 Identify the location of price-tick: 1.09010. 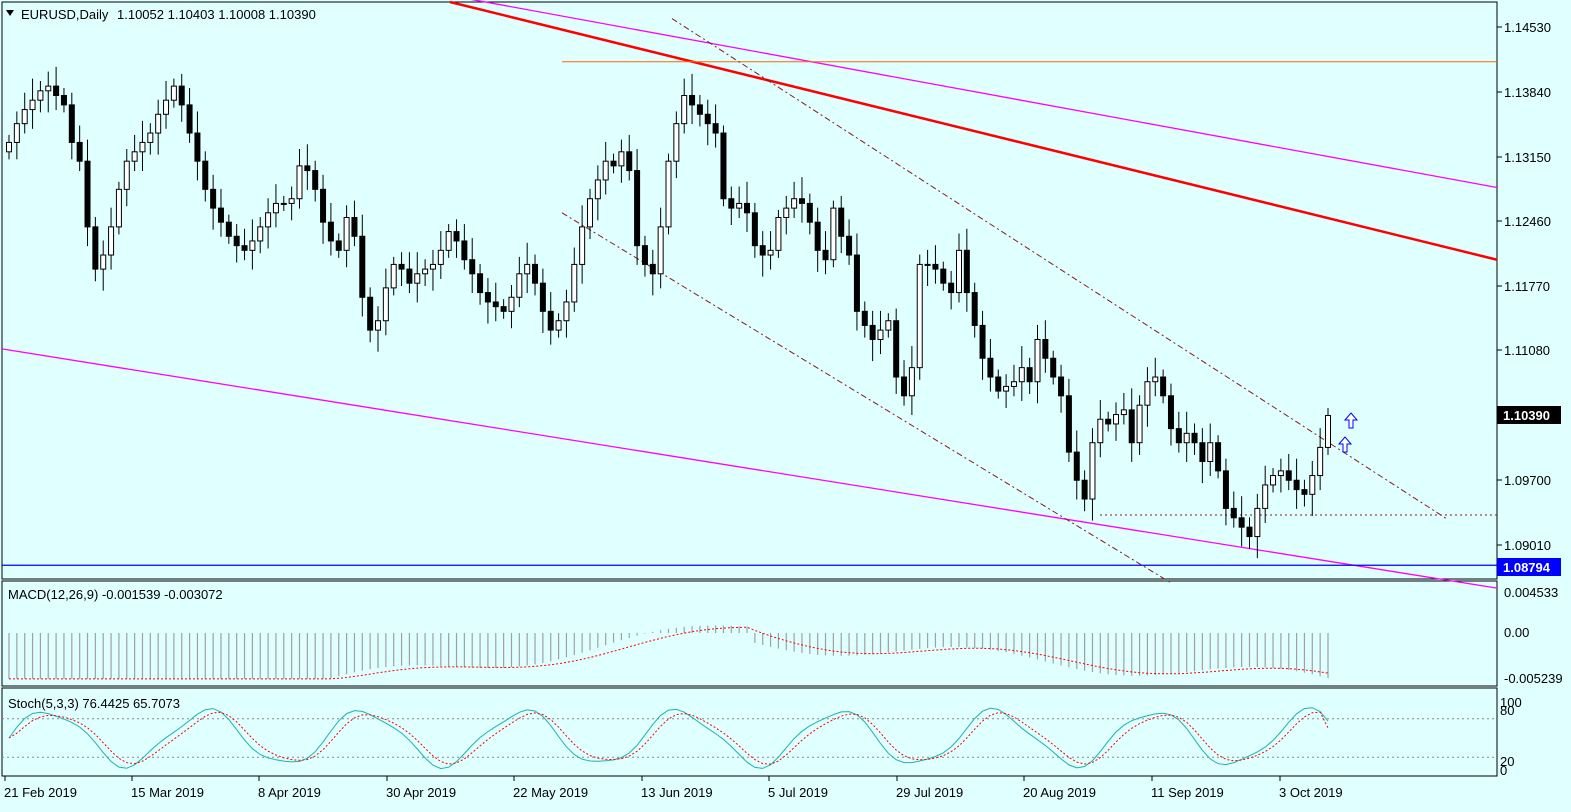
(1527, 545).